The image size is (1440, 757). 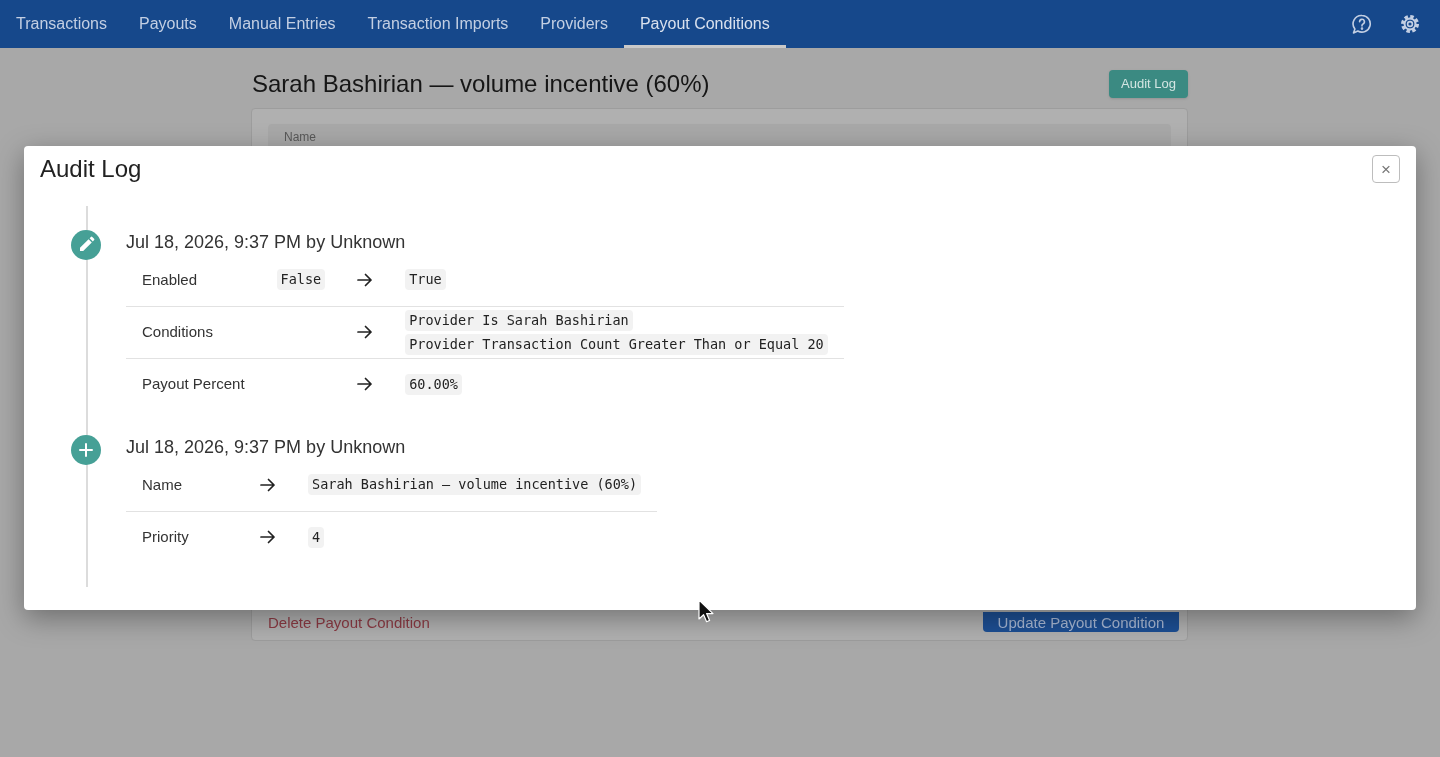 What do you see at coordinates (475, 485) in the screenshot?
I see `new-value: Sarah Bashirian — volume incentive (60%)` at bounding box center [475, 485].